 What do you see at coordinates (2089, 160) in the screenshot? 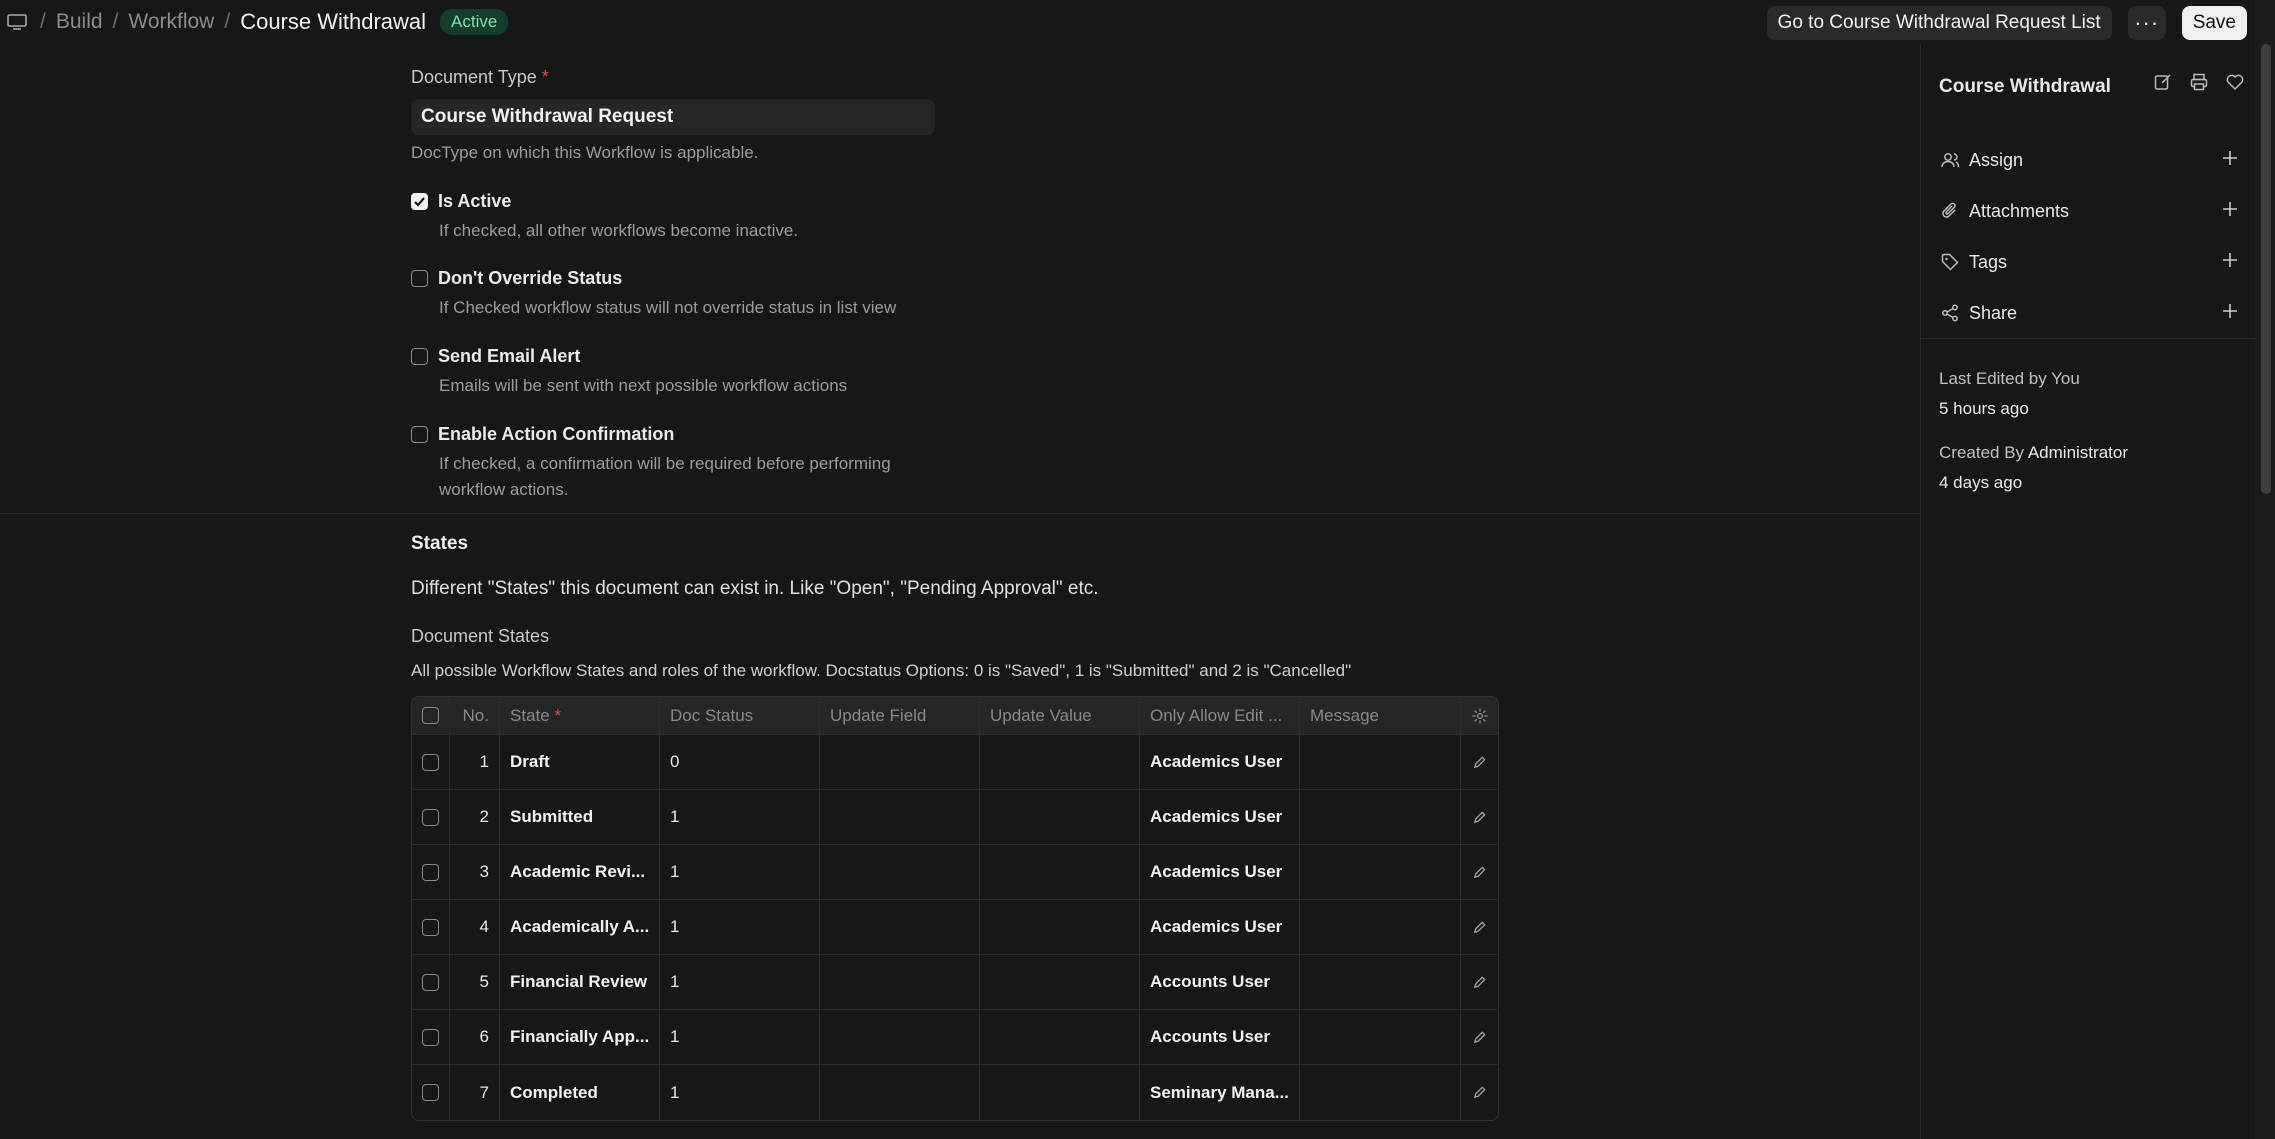
I see `sidebar-item-assign: Assign` at bounding box center [2089, 160].